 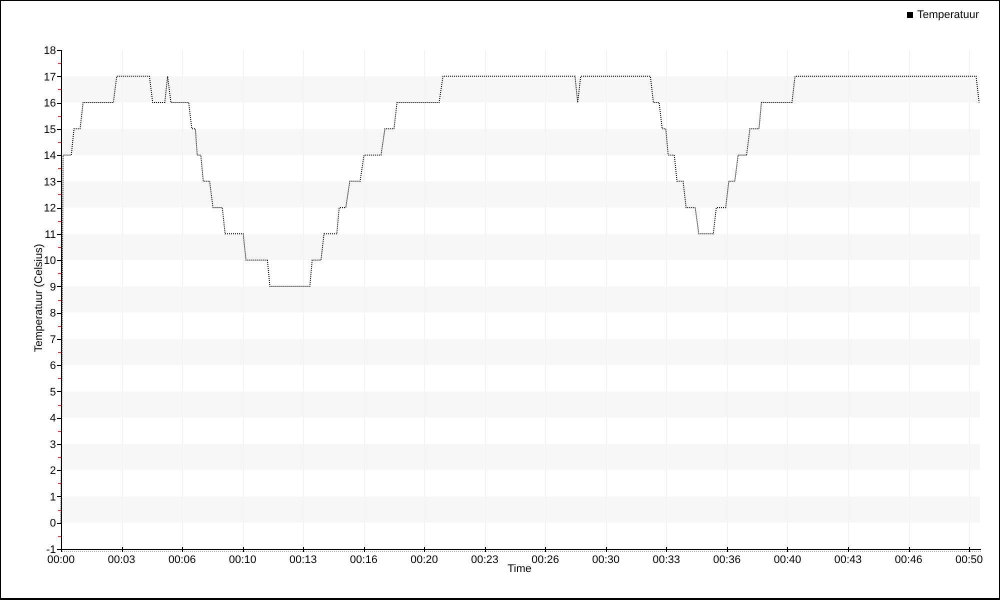 I want to click on y-tick-label: 11, so click(x=50, y=234).